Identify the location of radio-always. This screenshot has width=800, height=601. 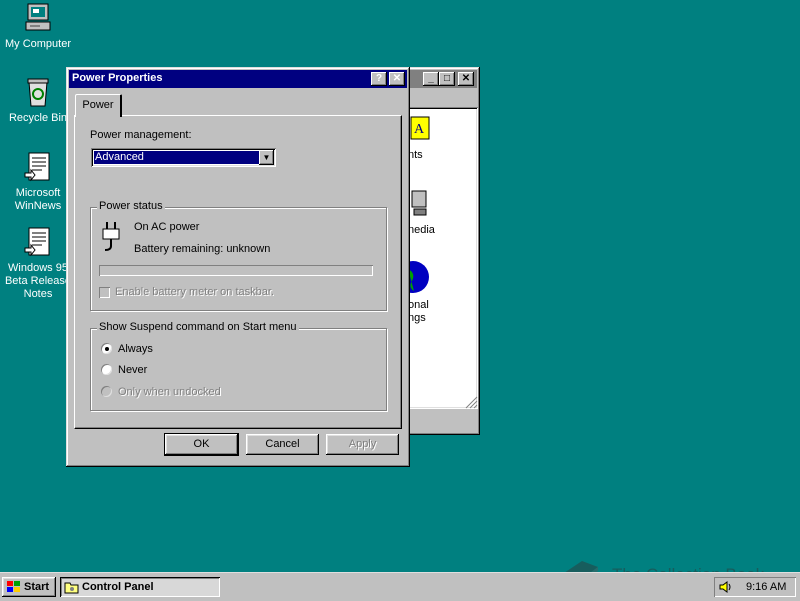
(106, 348).